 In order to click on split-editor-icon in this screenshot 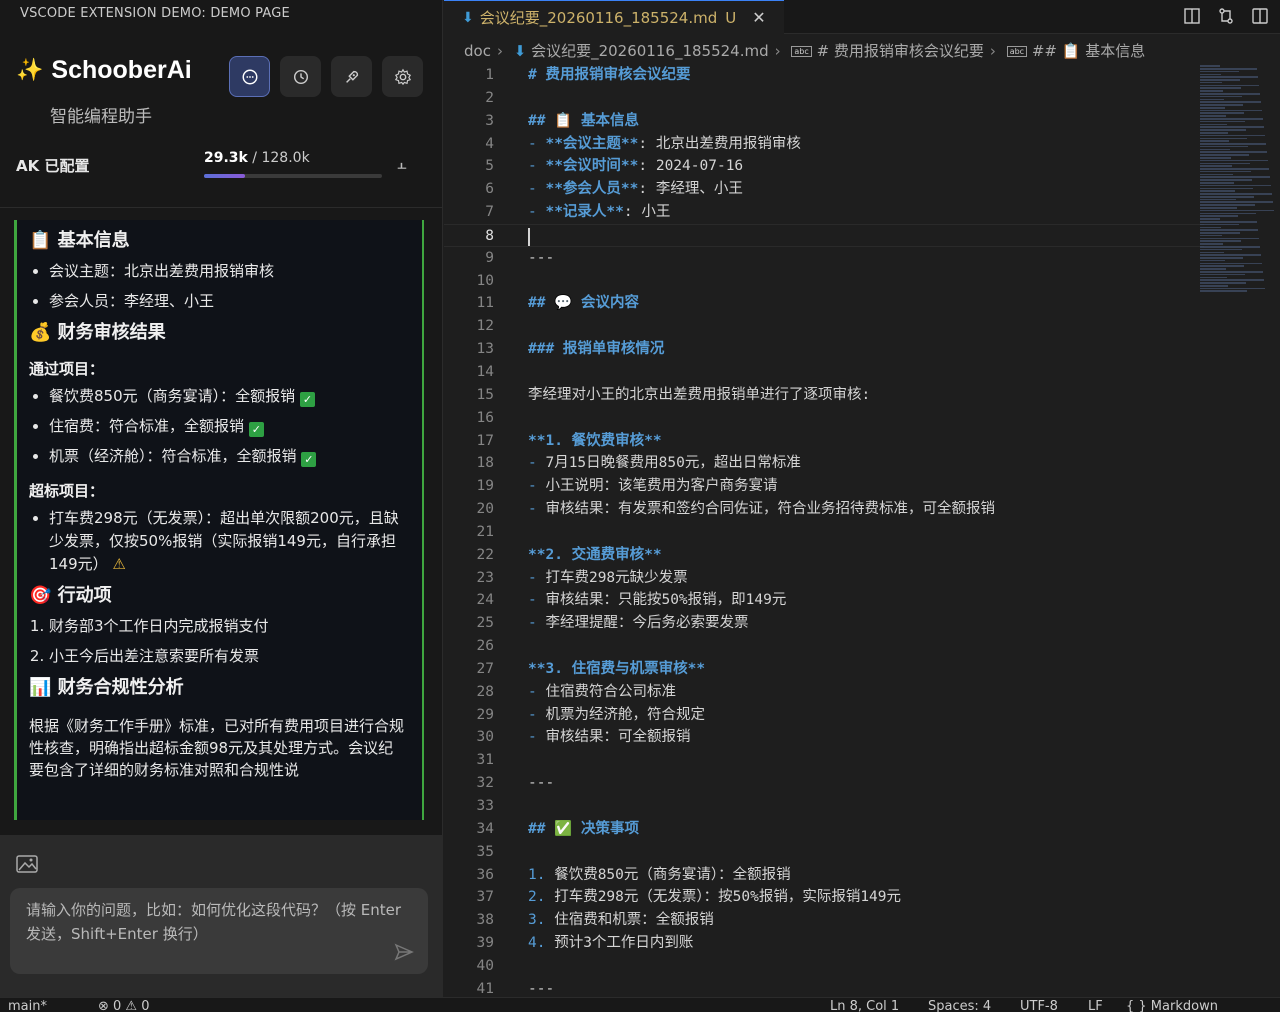, I will do `click(1260, 16)`.